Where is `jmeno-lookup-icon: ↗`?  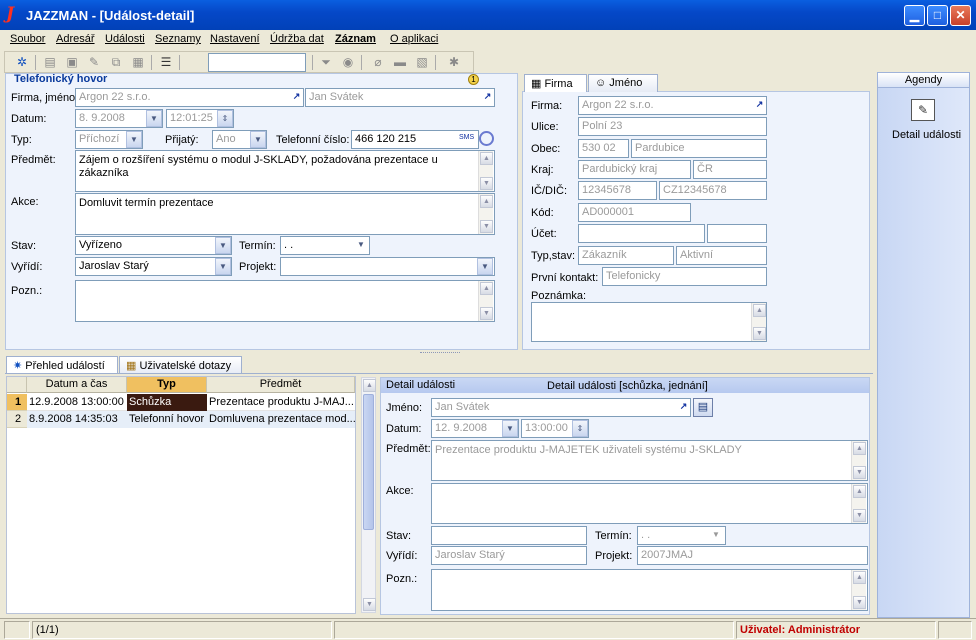 jmeno-lookup-icon: ↗ is located at coordinates (487, 97).